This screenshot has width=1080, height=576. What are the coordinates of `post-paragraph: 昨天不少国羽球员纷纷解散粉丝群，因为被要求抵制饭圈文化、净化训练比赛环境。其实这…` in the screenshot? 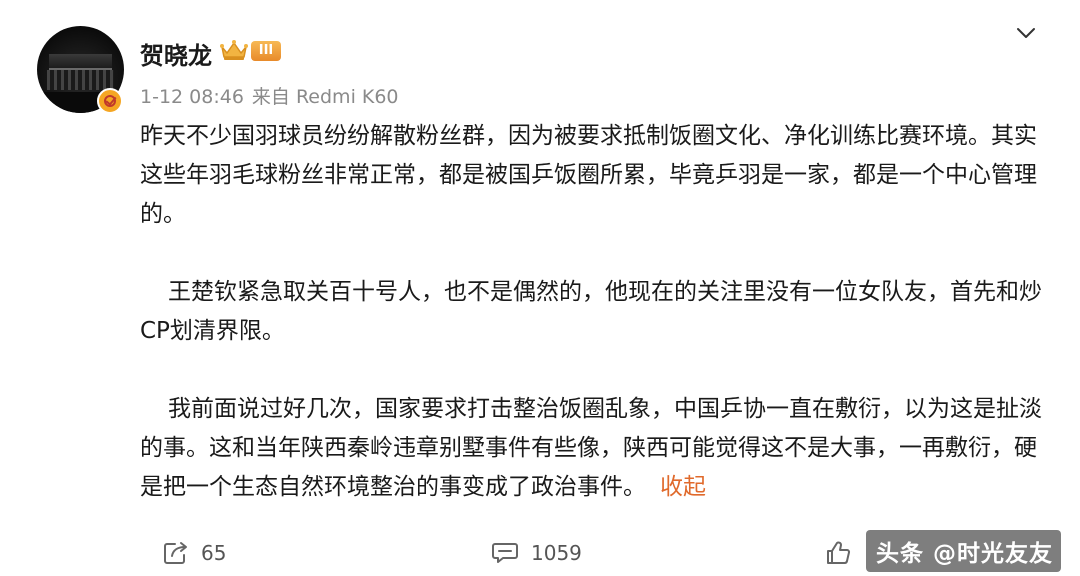 It's located at (588, 175).